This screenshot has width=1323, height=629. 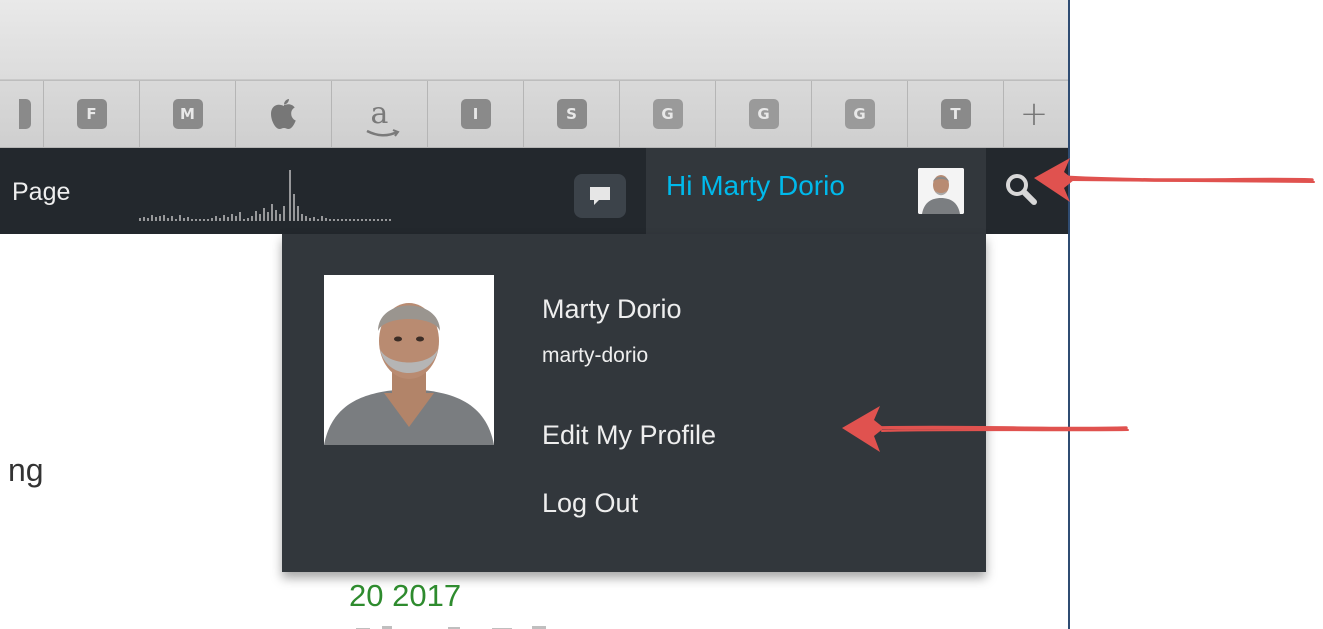 I want to click on bookmark-m-icon: M, so click(x=187, y=114).